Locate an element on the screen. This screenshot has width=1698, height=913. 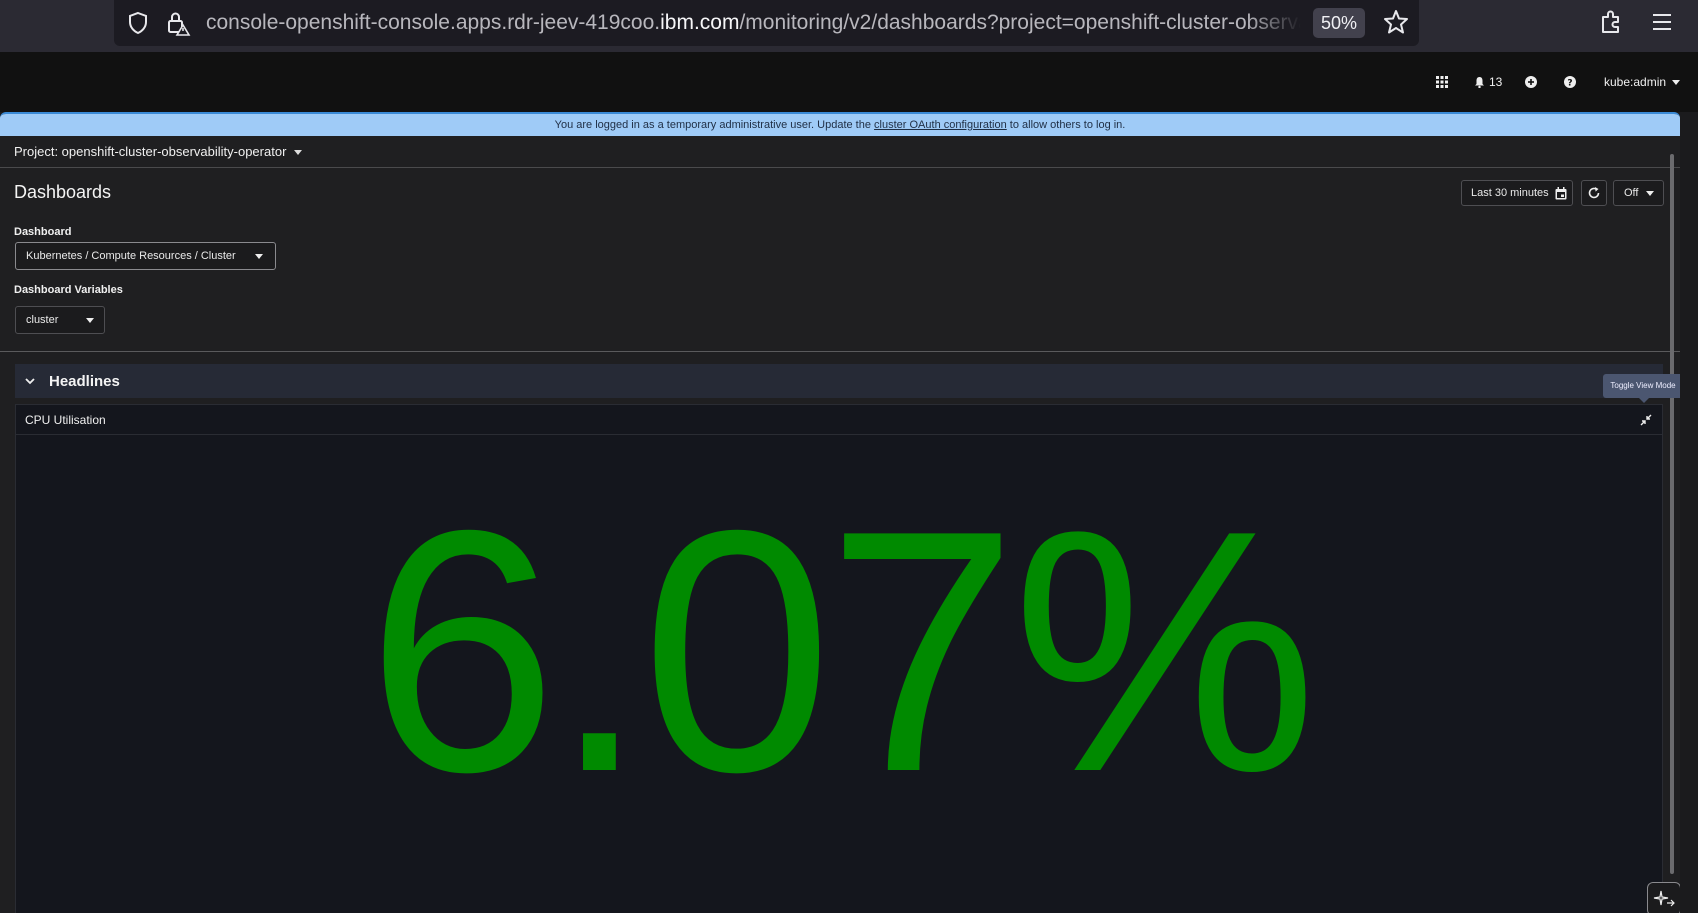
dashboard-label: Dashboard is located at coordinates (43, 232).